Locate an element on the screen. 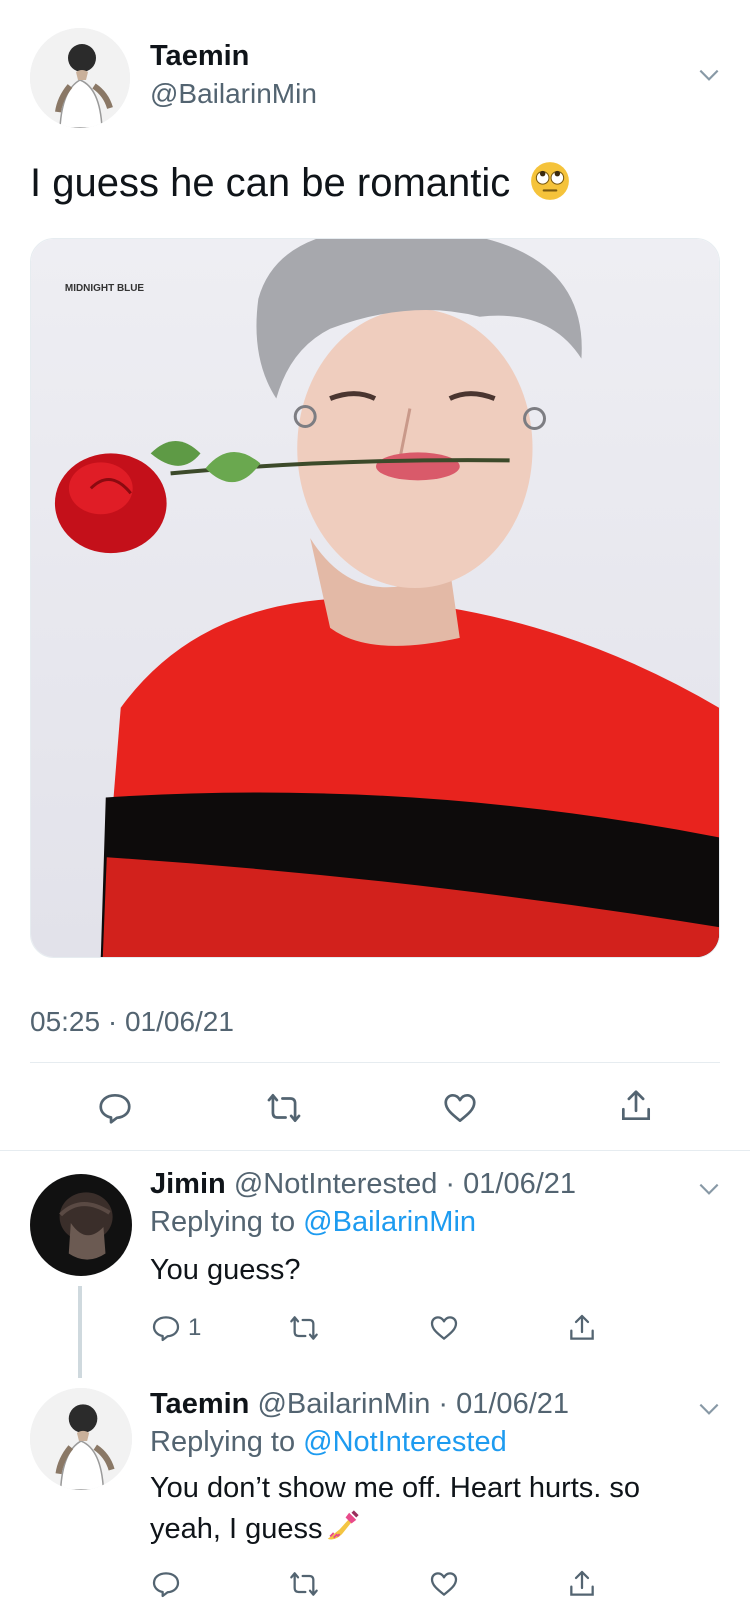 This screenshot has width=750, height=1615. reply-count: 1 is located at coordinates (195, 1327).